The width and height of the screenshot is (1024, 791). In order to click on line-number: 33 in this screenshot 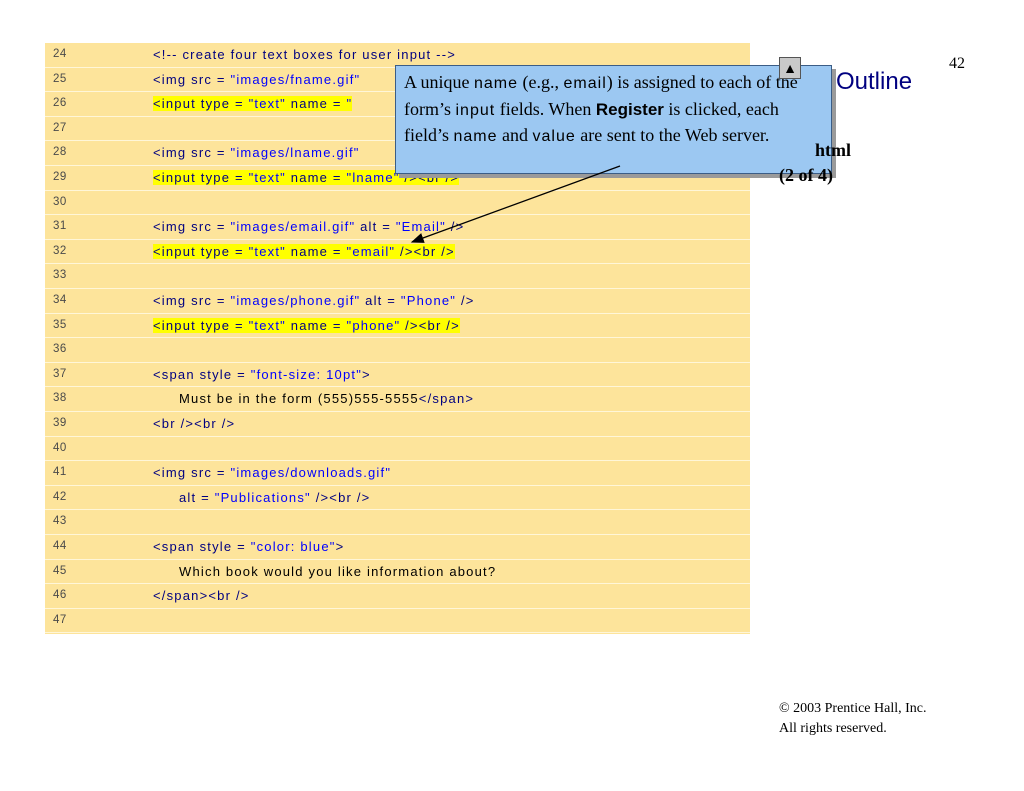, I will do `click(60, 275)`.